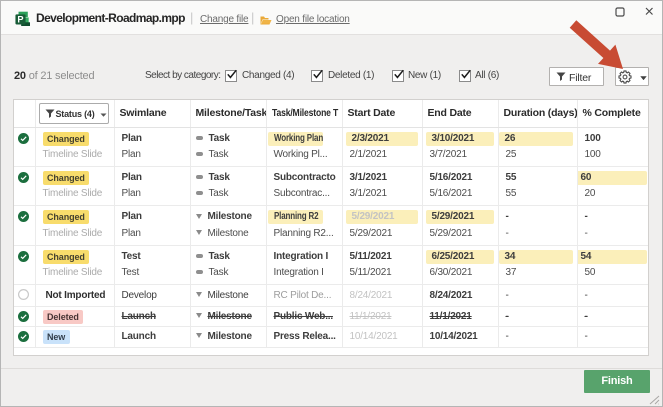  I want to click on svg-text: P, so click(20, 19).